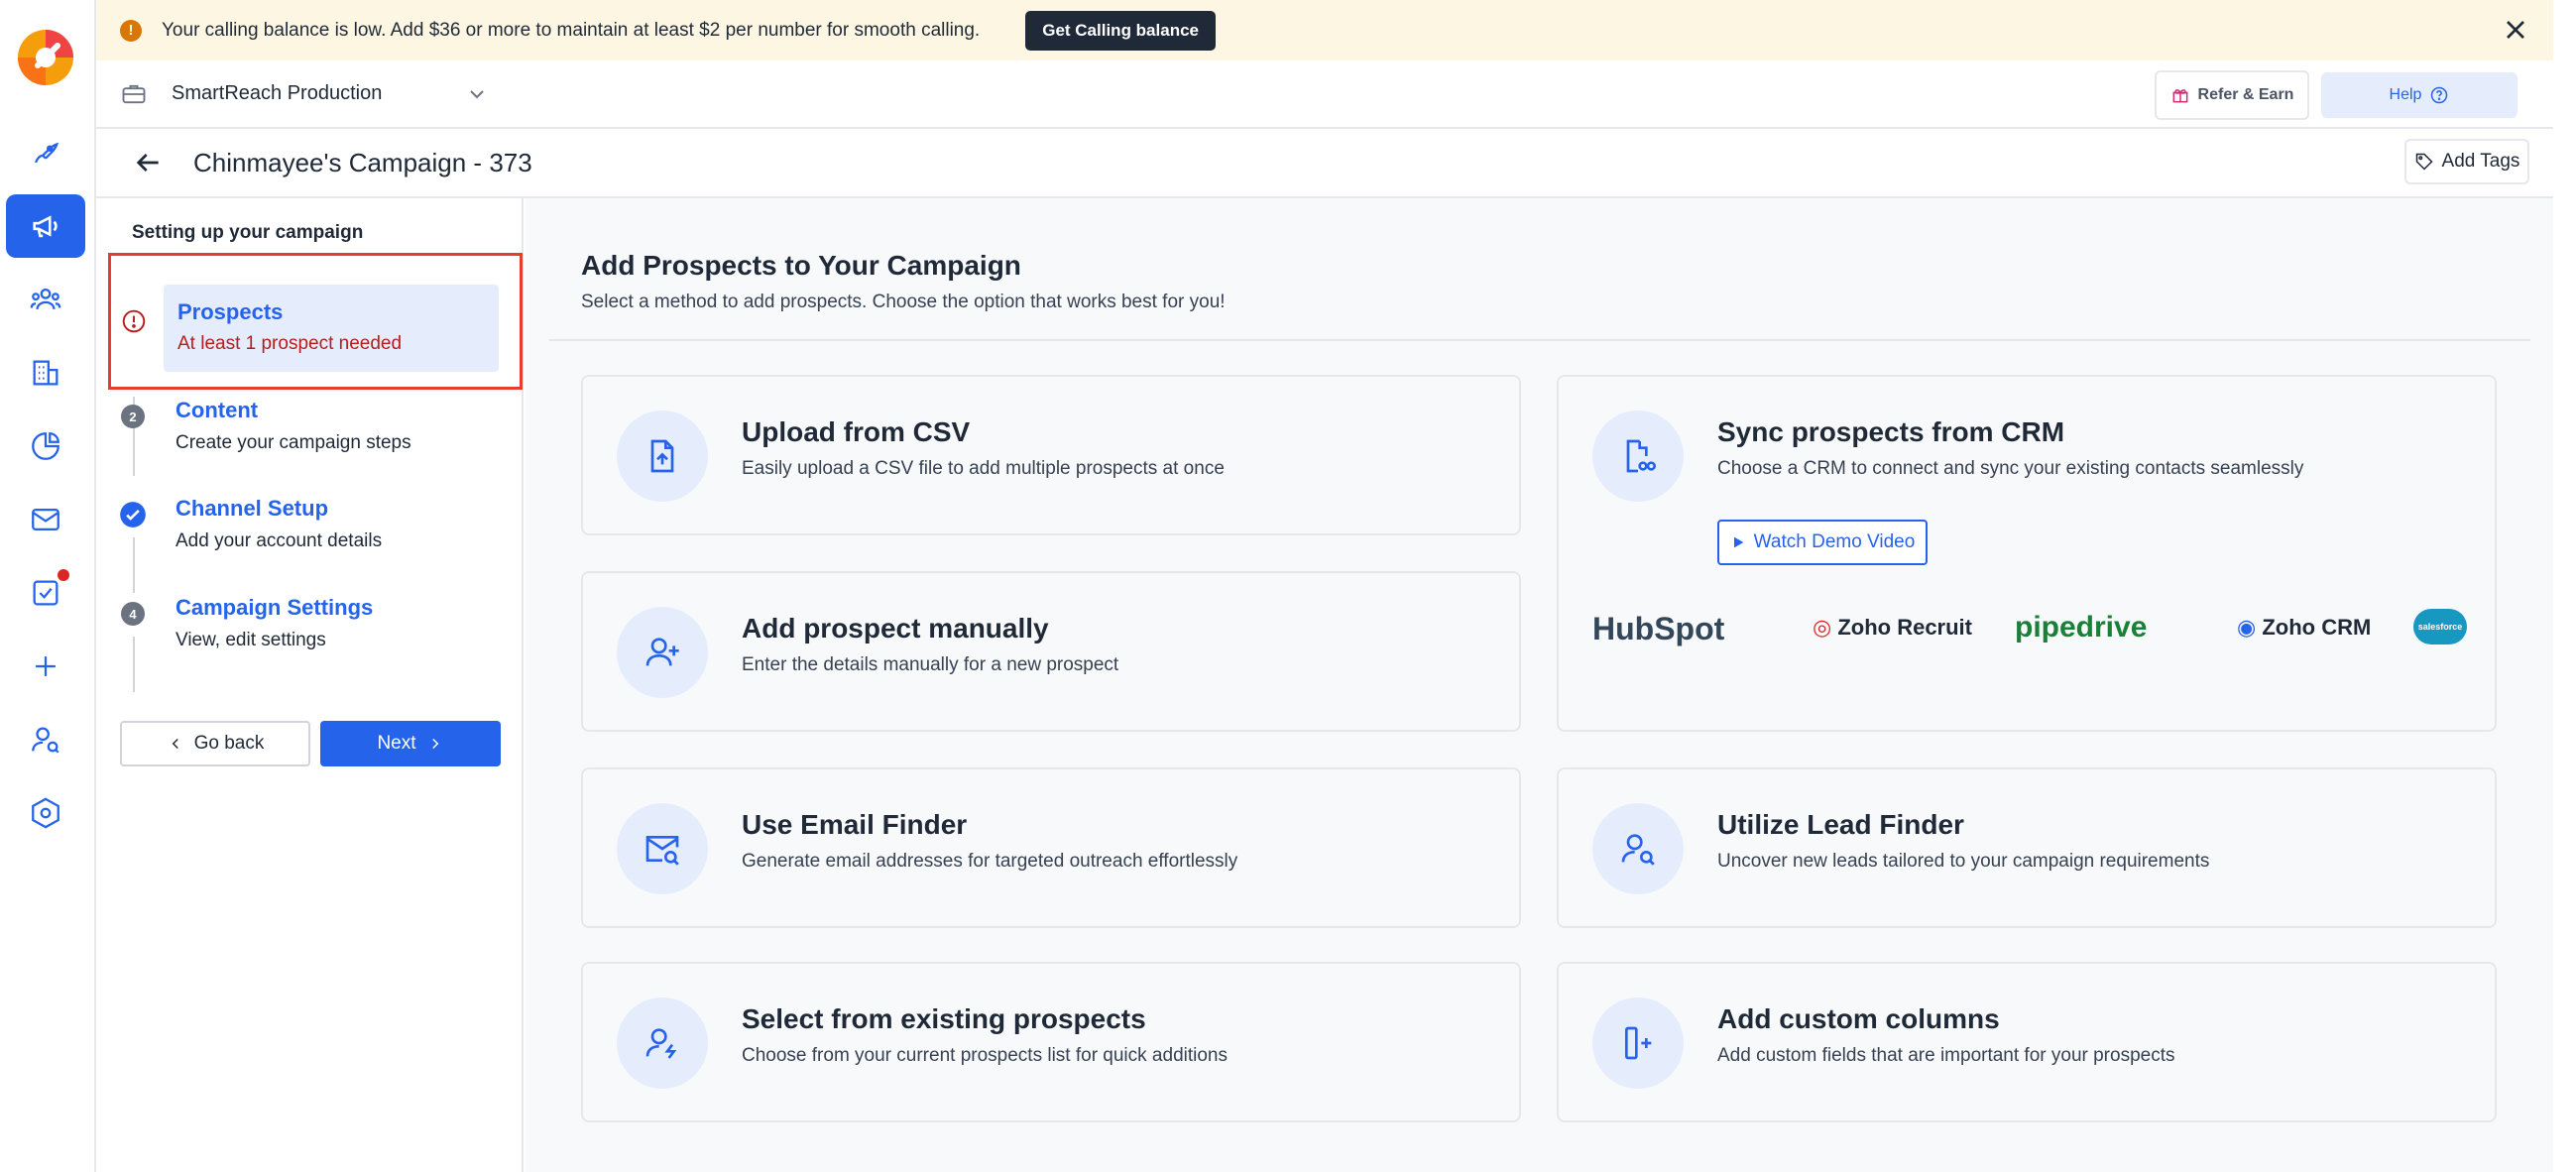  Describe the element at coordinates (229, 743) in the screenshot. I see `go-back-label: Go back` at that location.